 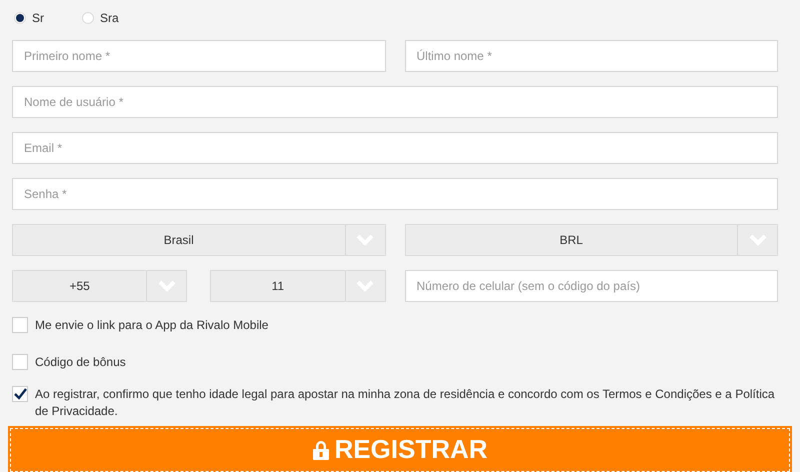 I want to click on checkbox-label: Código de bônus, so click(x=80, y=362).